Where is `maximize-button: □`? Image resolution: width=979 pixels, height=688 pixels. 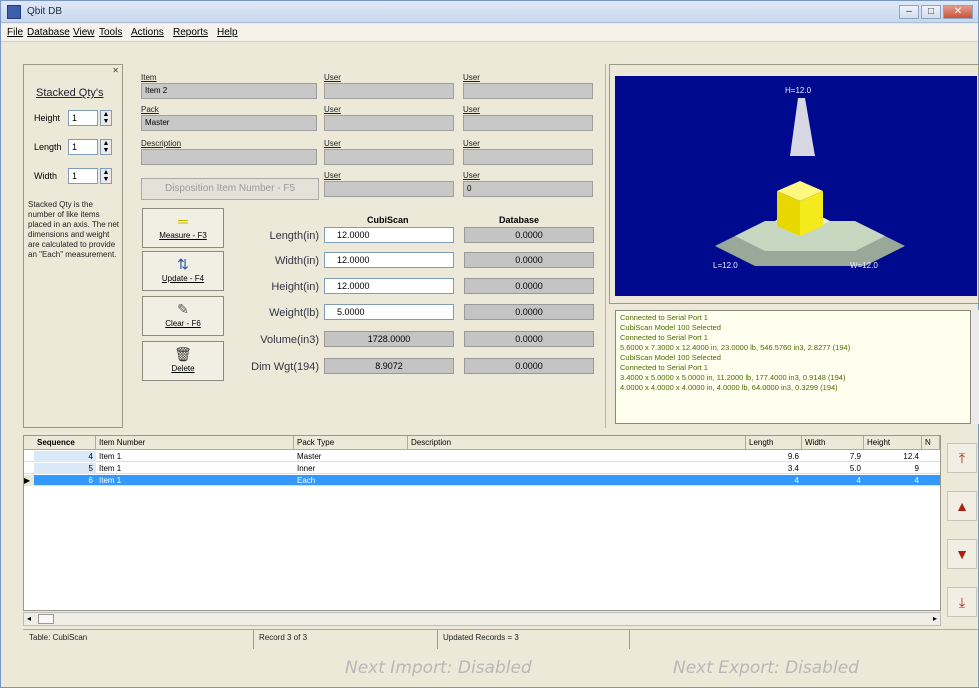 maximize-button: □ is located at coordinates (931, 12).